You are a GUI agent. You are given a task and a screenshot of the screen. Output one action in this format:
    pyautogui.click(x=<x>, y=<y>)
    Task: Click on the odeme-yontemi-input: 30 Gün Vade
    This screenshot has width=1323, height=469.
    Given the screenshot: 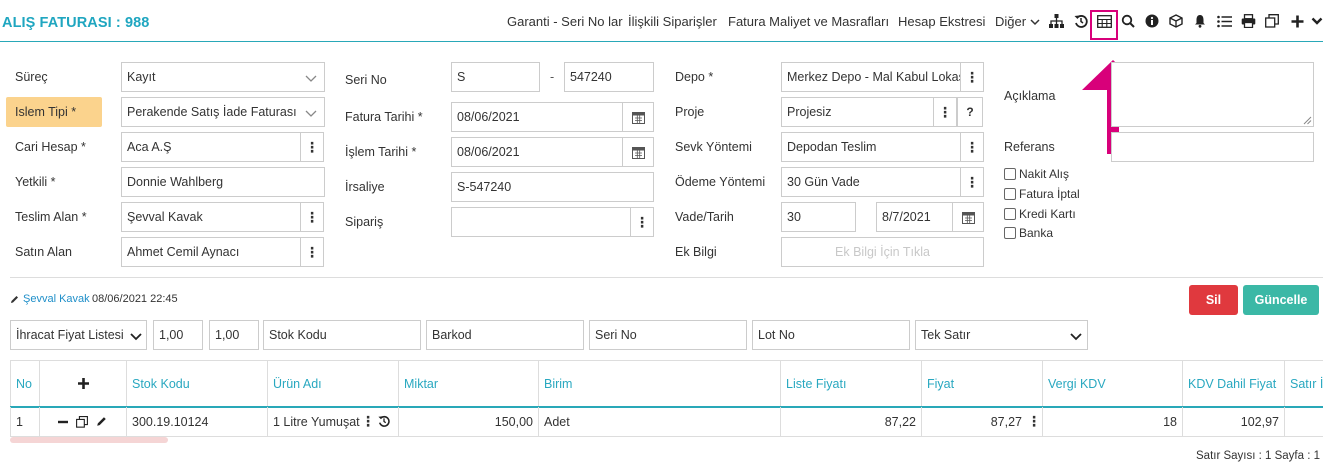 What is the action you would take?
    pyautogui.click(x=871, y=182)
    